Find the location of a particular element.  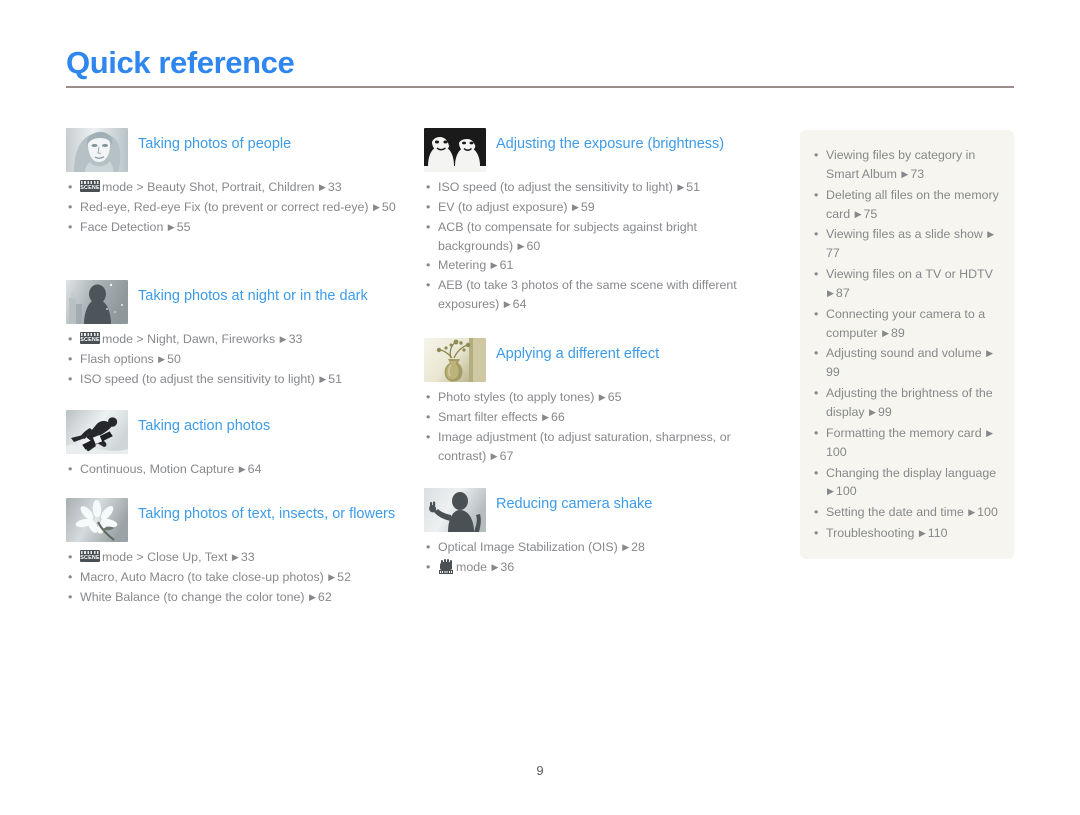

reference-item: • SCENE mode > Close Up, Text ▶ 33 is located at coordinates (236, 557).